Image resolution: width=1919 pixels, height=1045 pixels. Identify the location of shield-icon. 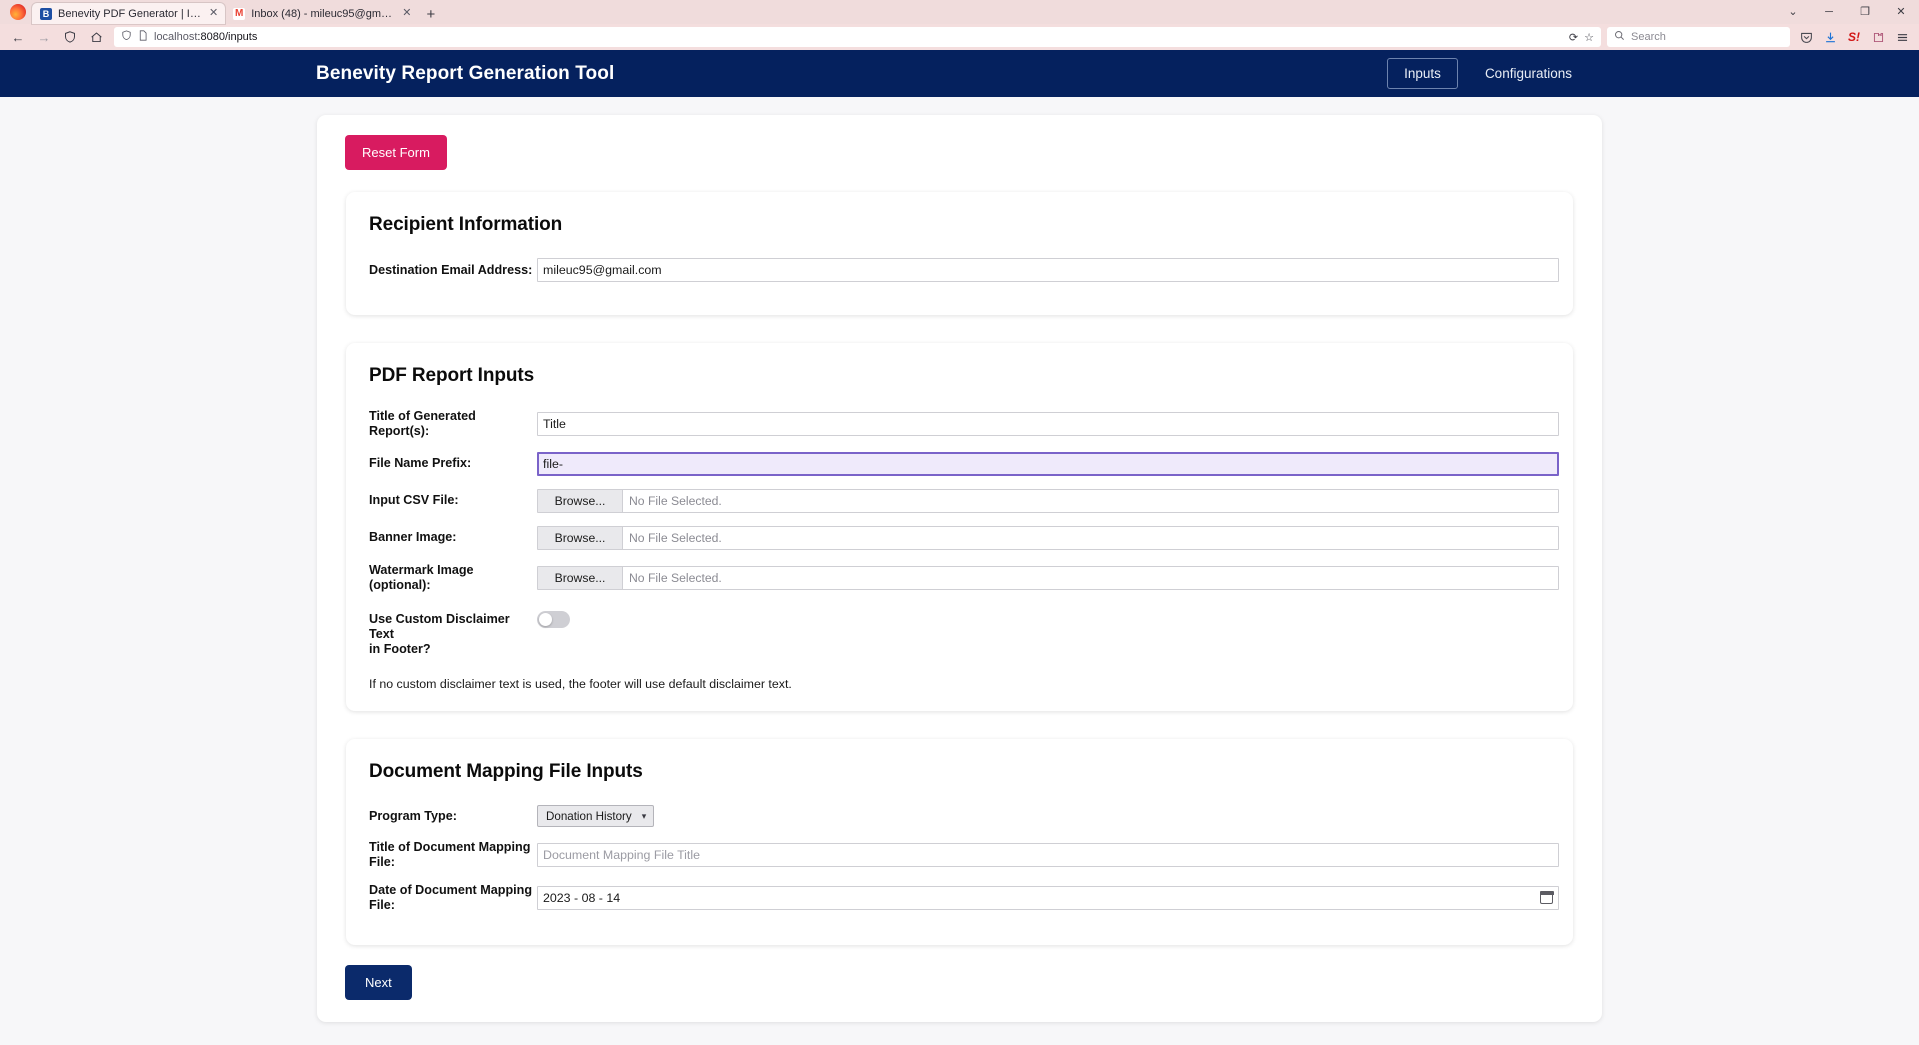
(70, 37).